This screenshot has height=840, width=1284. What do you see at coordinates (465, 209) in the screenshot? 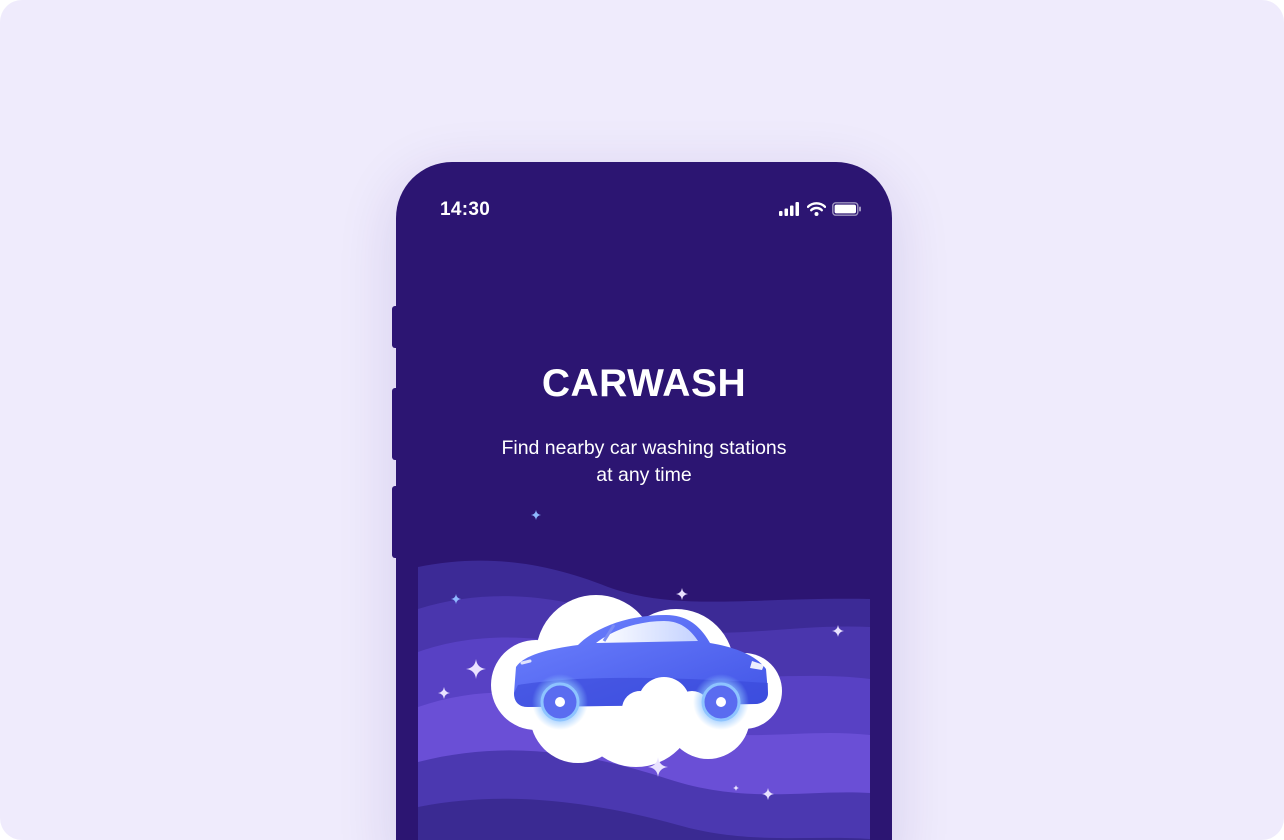
I see `status-bar-time: 14:30` at bounding box center [465, 209].